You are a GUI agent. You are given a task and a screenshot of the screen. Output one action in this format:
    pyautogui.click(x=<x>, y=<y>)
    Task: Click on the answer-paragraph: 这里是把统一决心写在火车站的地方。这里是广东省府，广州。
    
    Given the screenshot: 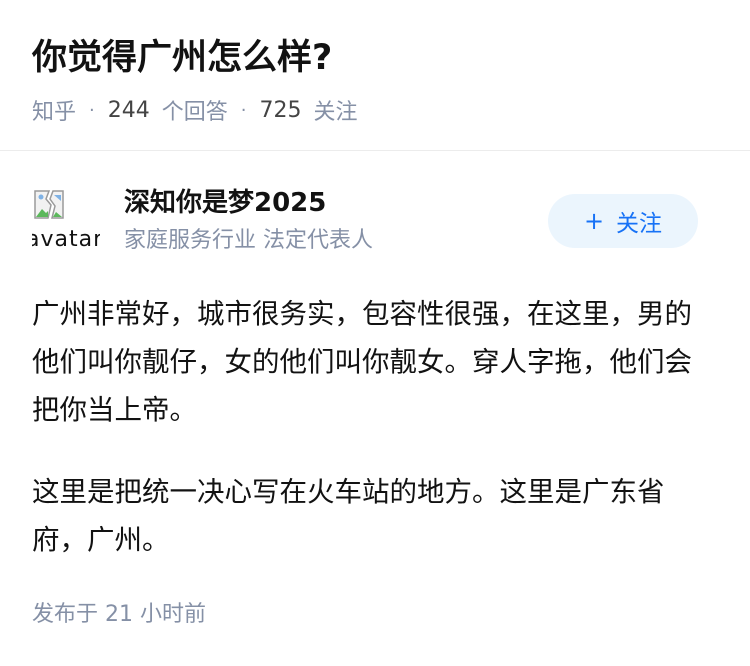 What is the action you would take?
    pyautogui.click(x=348, y=516)
    